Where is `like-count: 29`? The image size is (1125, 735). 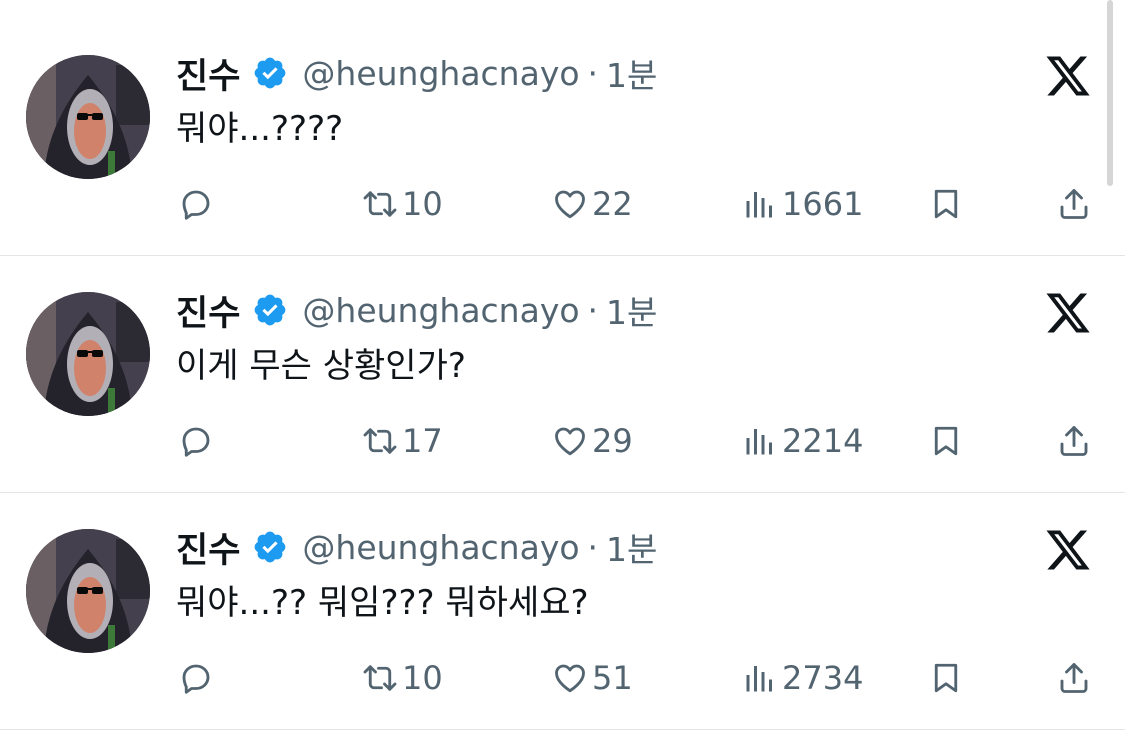
like-count: 29 is located at coordinates (612, 441).